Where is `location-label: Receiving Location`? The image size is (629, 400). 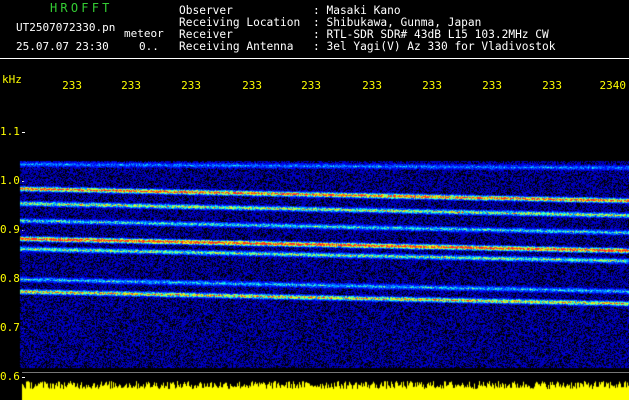
location-label: Receiving Location is located at coordinates (240, 22).